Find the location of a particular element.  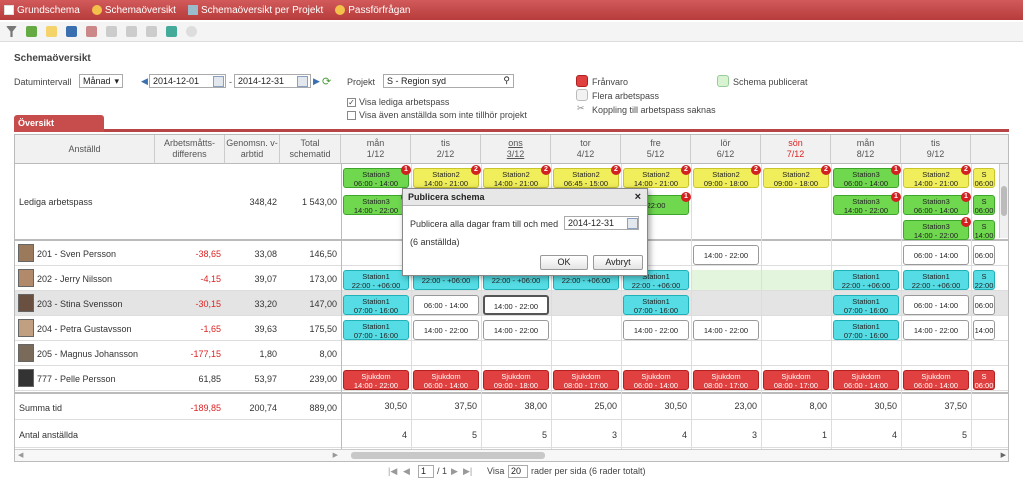

reload-icon: ⟳ is located at coordinates (326, 81).